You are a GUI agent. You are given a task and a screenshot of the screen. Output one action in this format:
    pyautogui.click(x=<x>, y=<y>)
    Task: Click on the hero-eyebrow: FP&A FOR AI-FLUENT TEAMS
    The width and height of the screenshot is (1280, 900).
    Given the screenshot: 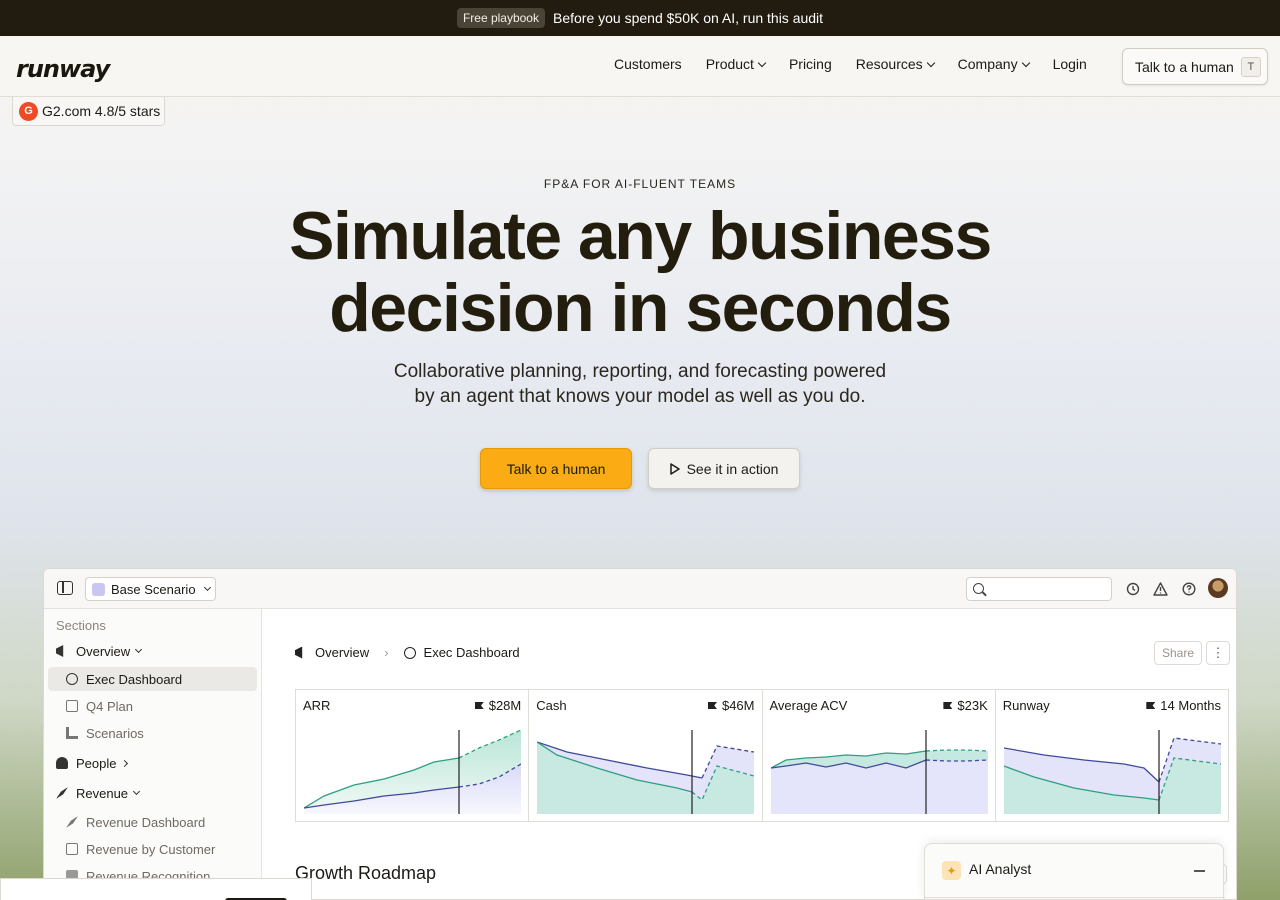 What is the action you would take?
    pyautogui.click(x=640, y=184)
    